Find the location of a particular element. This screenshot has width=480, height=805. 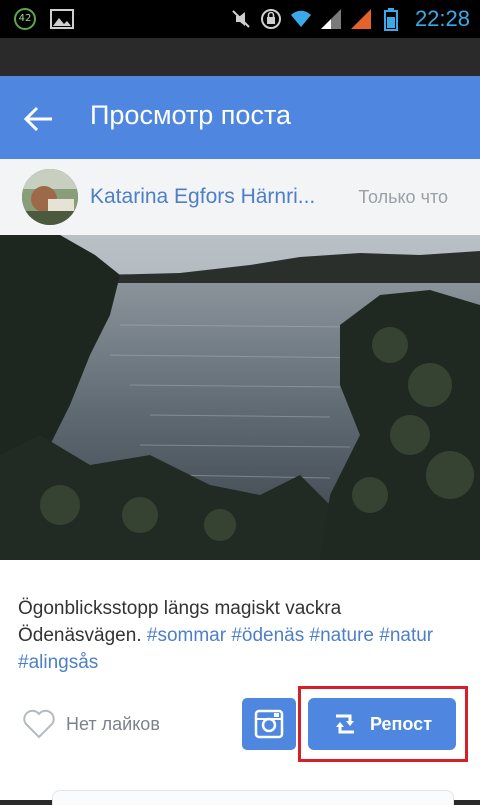

rotation-lock-icon is located at coordinates (270, 19).